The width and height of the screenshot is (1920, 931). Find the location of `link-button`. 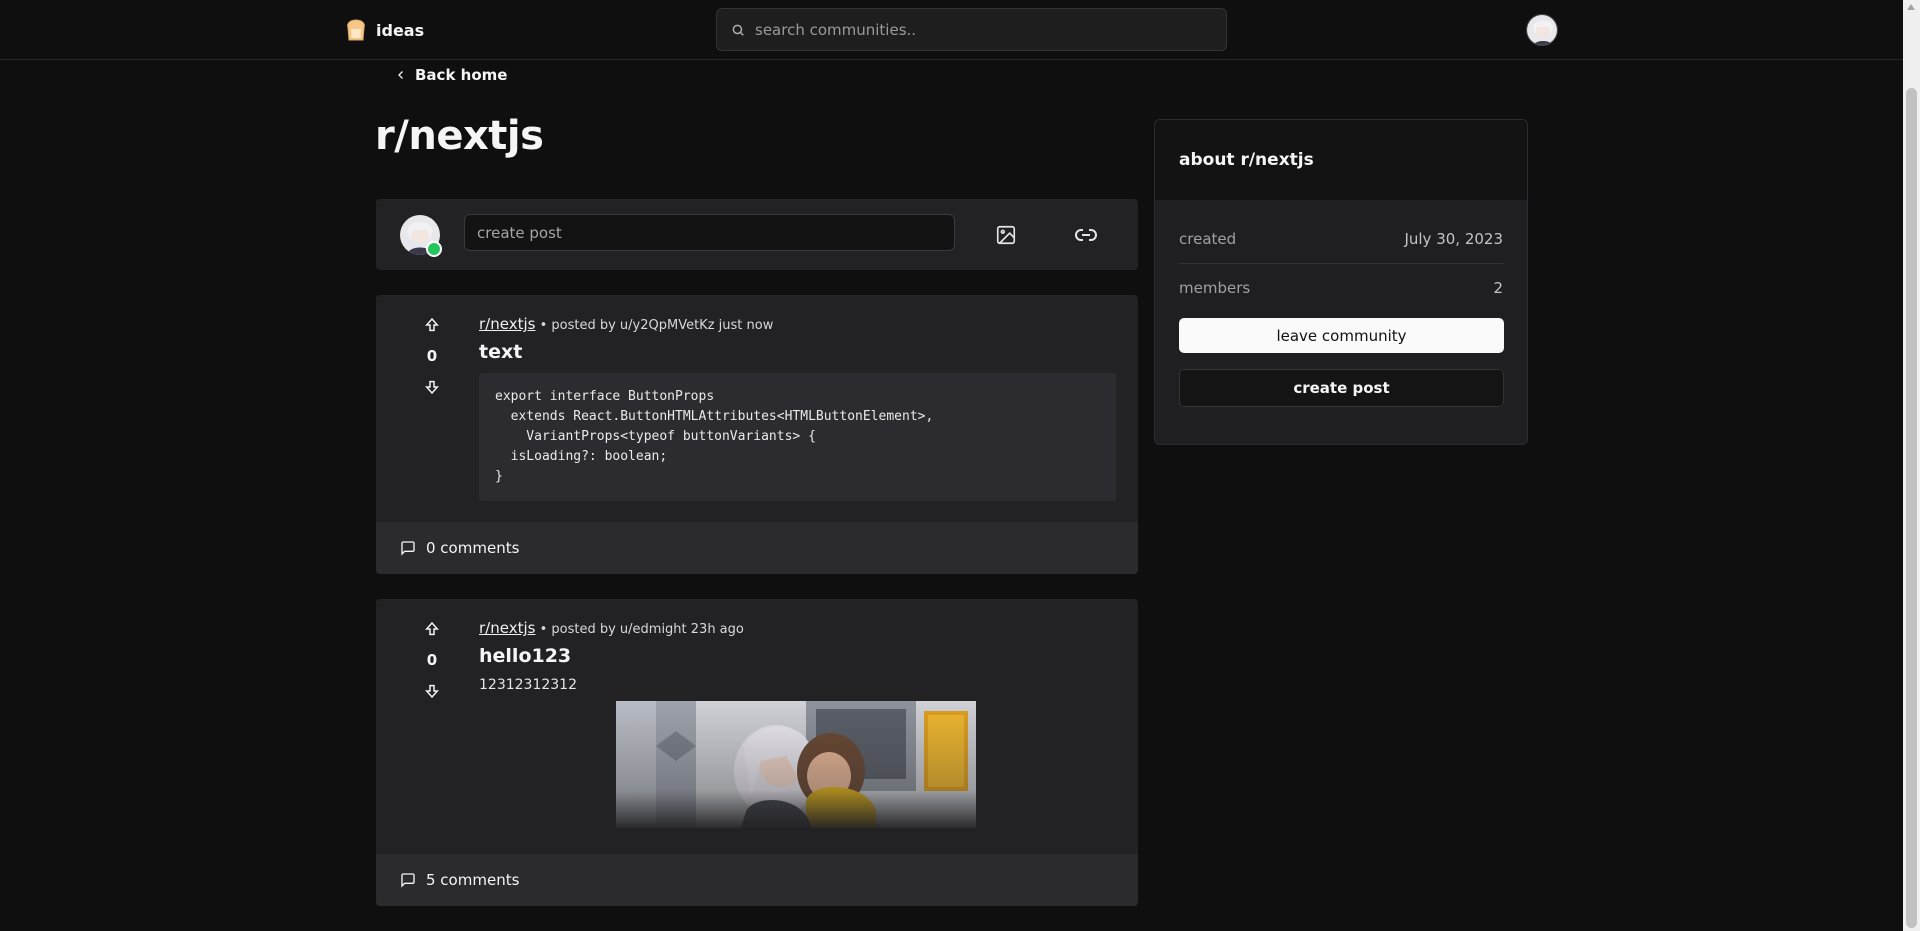

link-button is located at coordinates (1086, 235).